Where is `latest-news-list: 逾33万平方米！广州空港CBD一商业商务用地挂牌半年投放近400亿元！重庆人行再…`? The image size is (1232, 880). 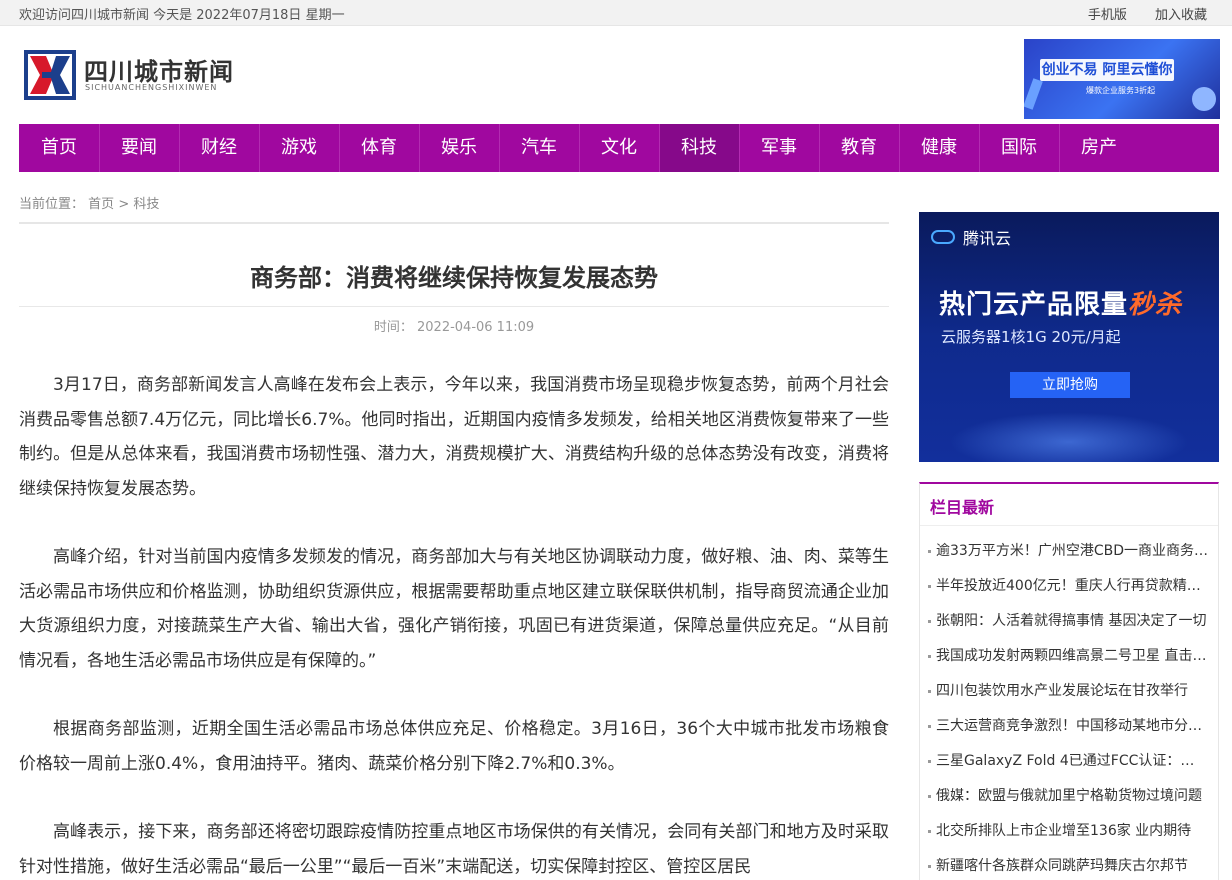 latest-news-list: 逾33万平方米！广州空港CBD一商业商务用地挂牌半年投放近400亿元！重庆人行再… is located at coordinates (1069, 707).